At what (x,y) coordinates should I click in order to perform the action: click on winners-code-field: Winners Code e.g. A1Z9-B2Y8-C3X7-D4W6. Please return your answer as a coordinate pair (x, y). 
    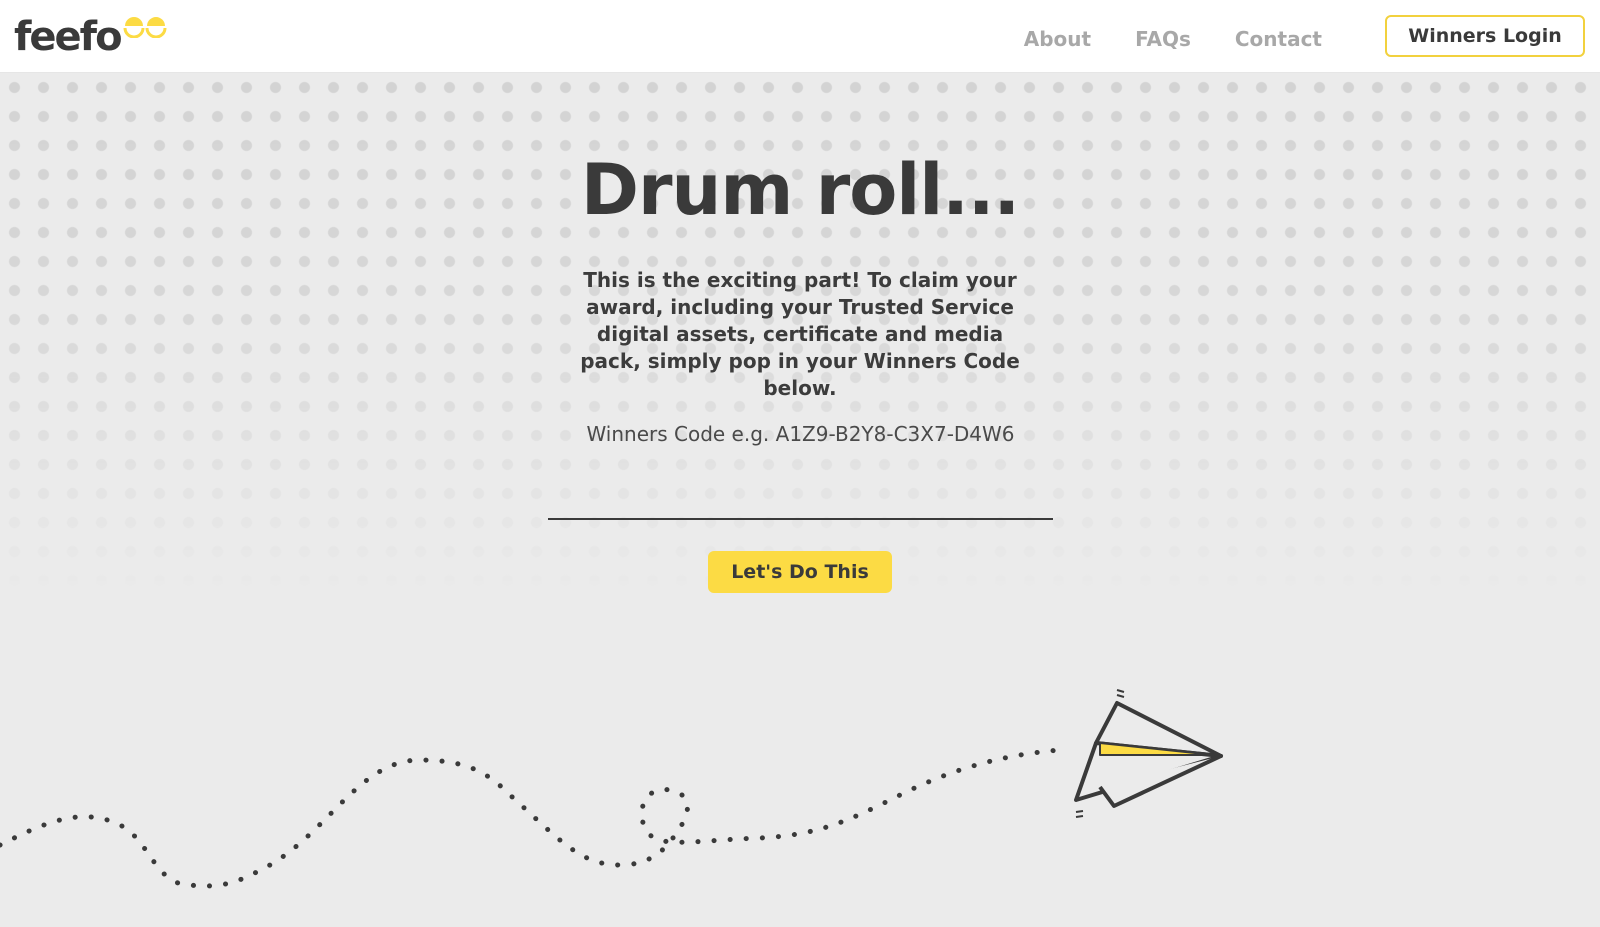
    Looking at the image, I should click on (800, 470).